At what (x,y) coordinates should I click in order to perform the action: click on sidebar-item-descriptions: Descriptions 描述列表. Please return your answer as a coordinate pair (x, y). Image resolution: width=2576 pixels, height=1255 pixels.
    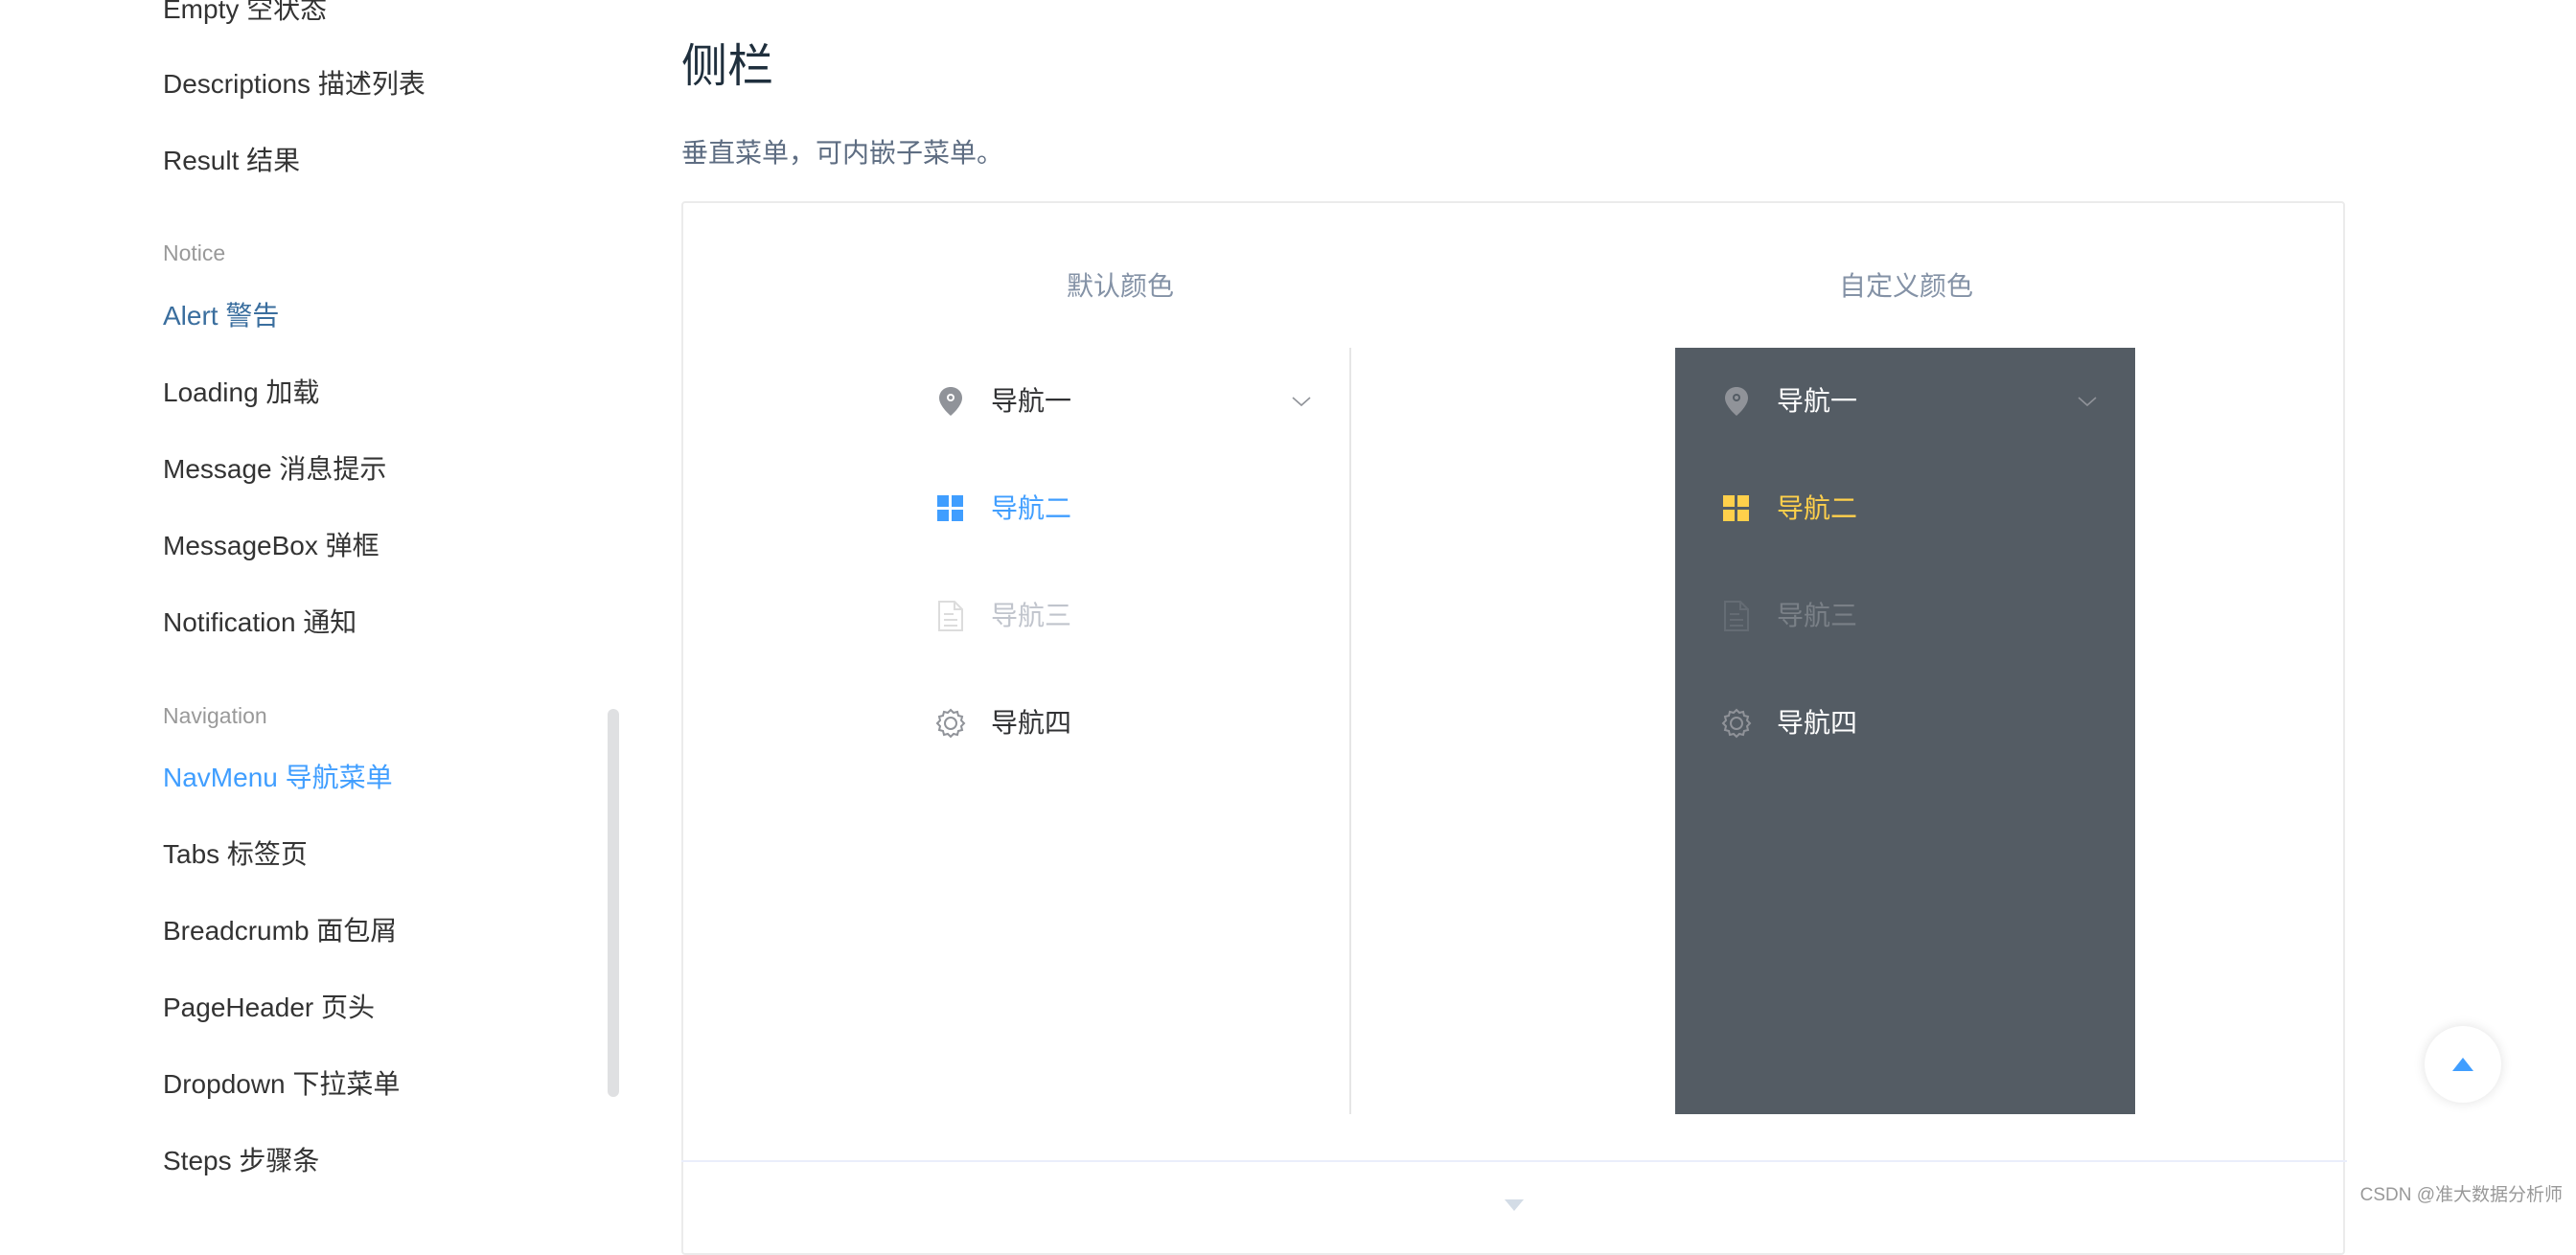
    Looking at the image, I should click on (294, 84).